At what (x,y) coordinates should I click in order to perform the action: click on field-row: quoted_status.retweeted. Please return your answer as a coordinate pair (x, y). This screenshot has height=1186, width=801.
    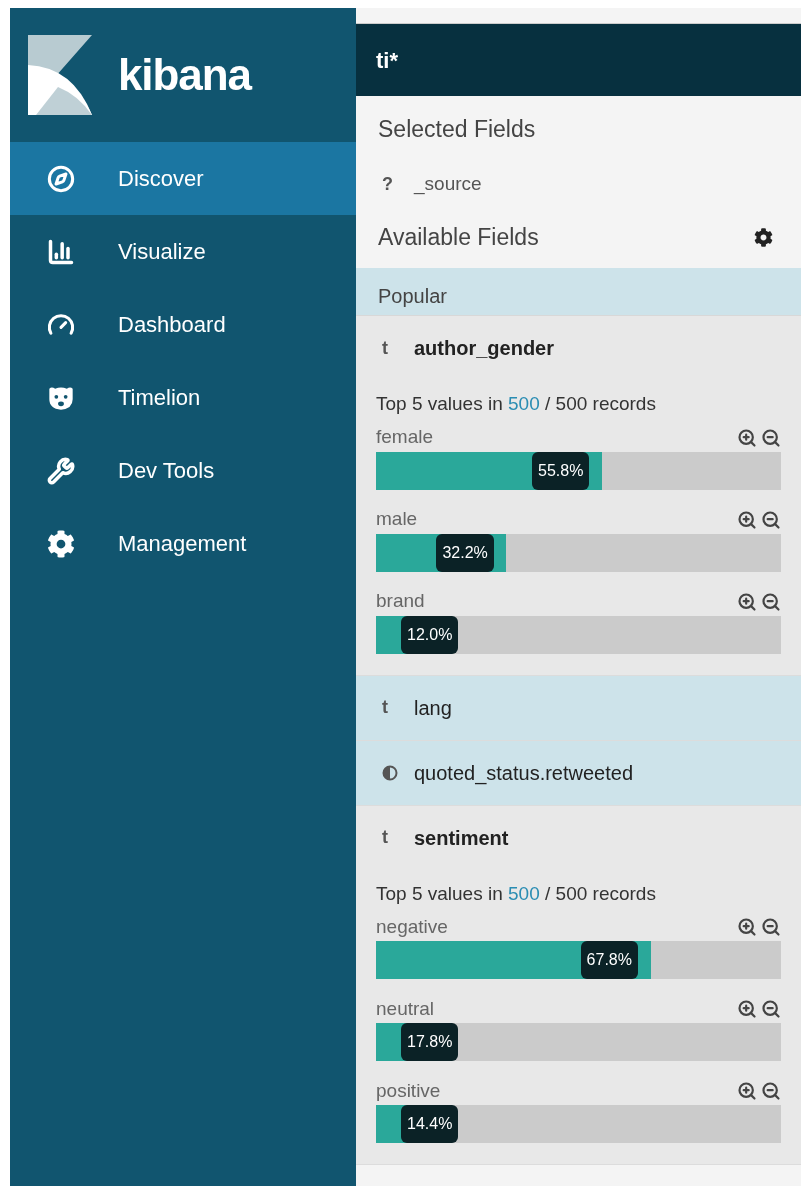
    Looking at the image, I should click on (578, 773).